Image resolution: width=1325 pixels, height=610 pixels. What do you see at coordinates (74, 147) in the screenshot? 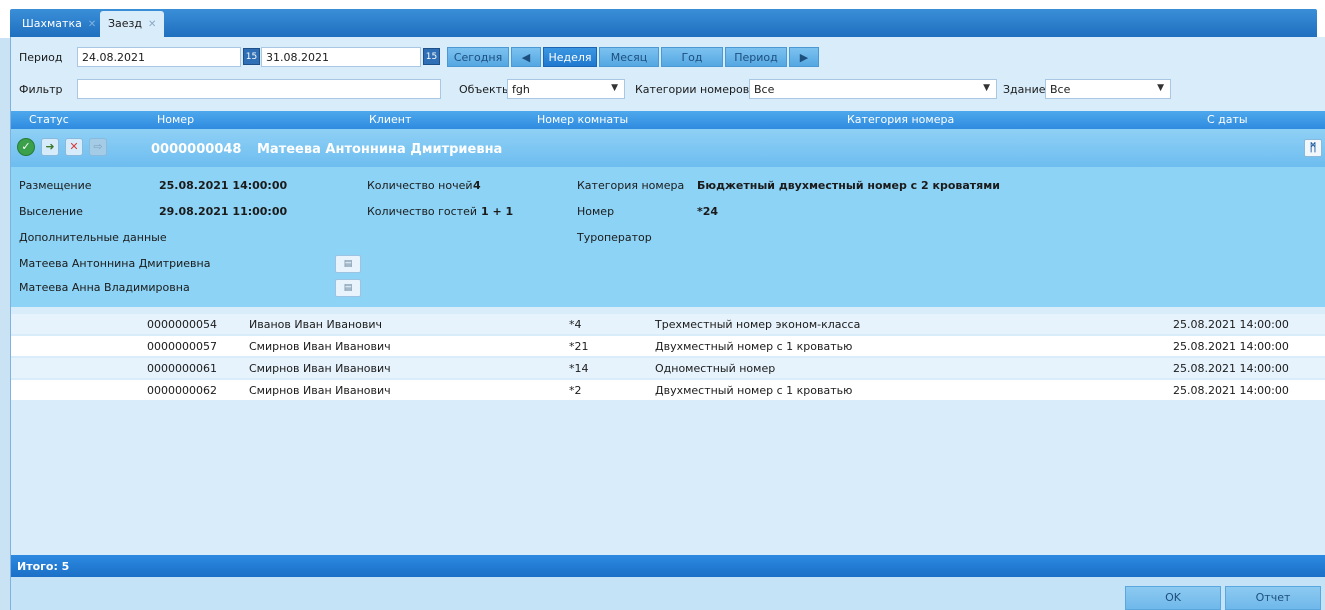
I see `cancel-icon: ✕` at bounding box center [74, 147].